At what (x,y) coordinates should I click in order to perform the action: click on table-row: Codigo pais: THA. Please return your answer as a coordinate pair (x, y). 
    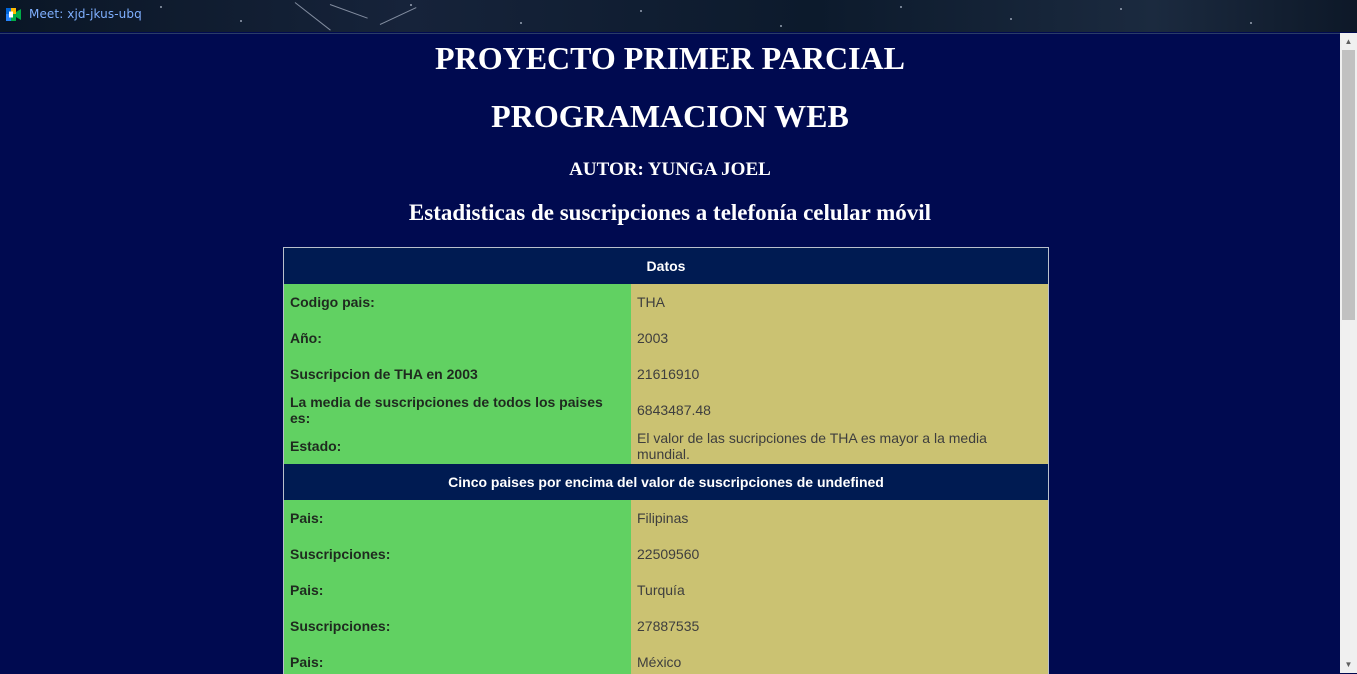
    Looking at the image, I should click on (666, 302).